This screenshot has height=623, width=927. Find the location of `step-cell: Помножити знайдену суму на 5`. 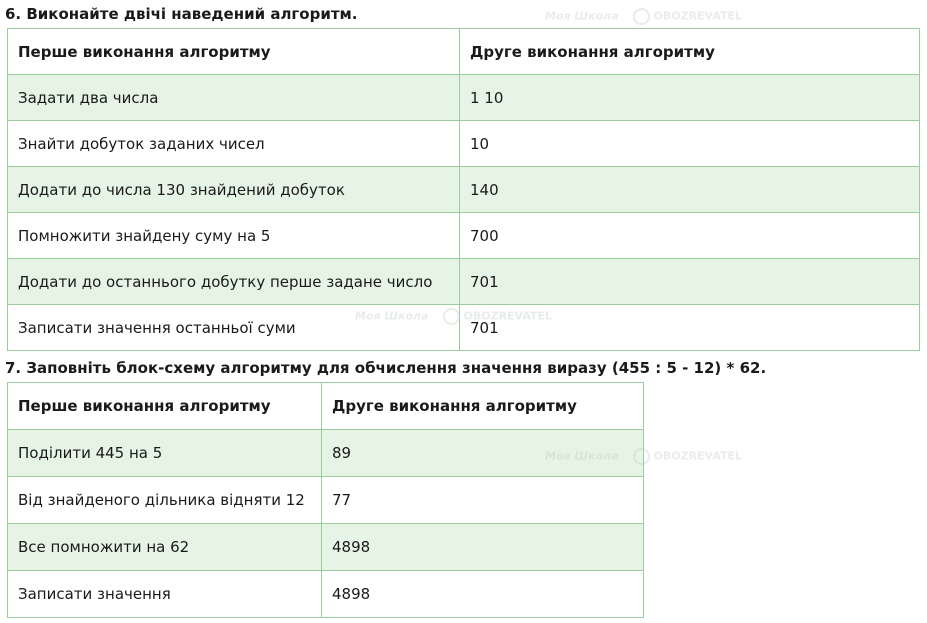

step-cell: Помножити знайдену суму на 5 is located at coordinates (233, 235).